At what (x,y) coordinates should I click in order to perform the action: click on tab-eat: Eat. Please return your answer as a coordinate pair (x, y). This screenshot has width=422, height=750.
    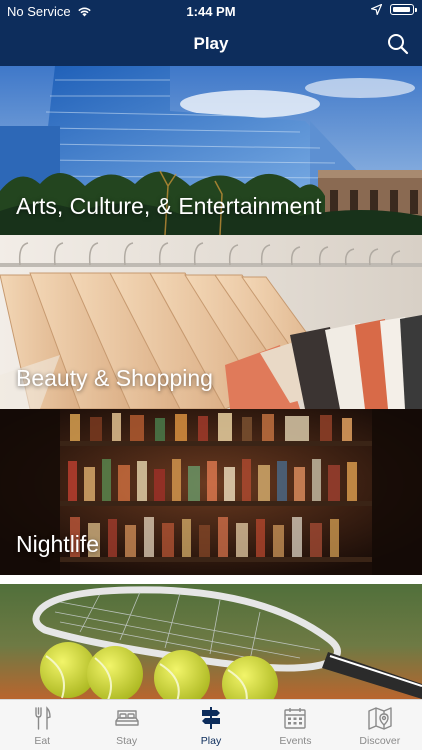
    Looking at the image, I should click on (42, 725).